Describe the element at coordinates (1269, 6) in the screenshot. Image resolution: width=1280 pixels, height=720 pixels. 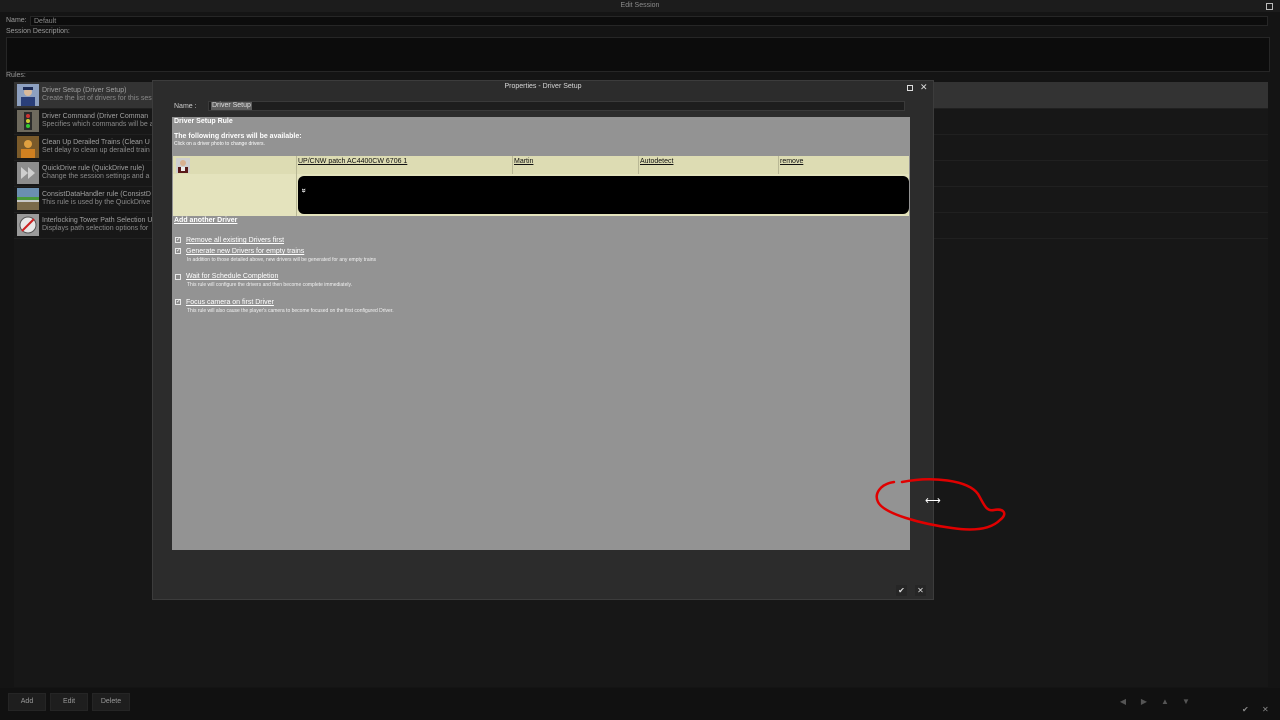
I see `window-maximize-icon` at that location.